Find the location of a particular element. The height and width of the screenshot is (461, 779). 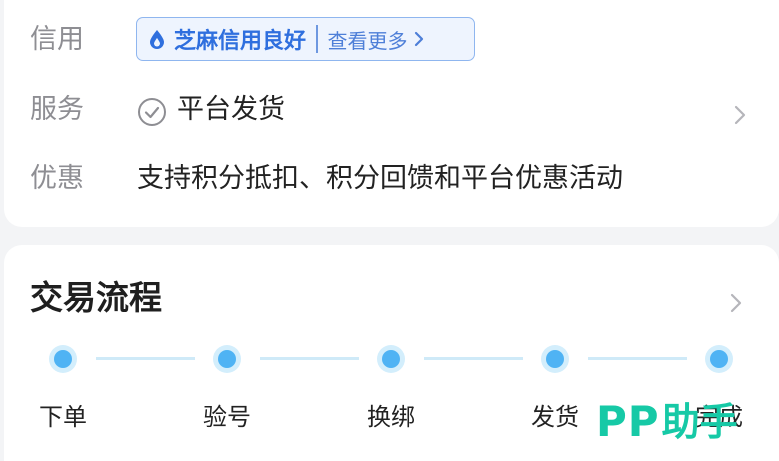

step-label: 下单 is located at coordinates (63, 417).